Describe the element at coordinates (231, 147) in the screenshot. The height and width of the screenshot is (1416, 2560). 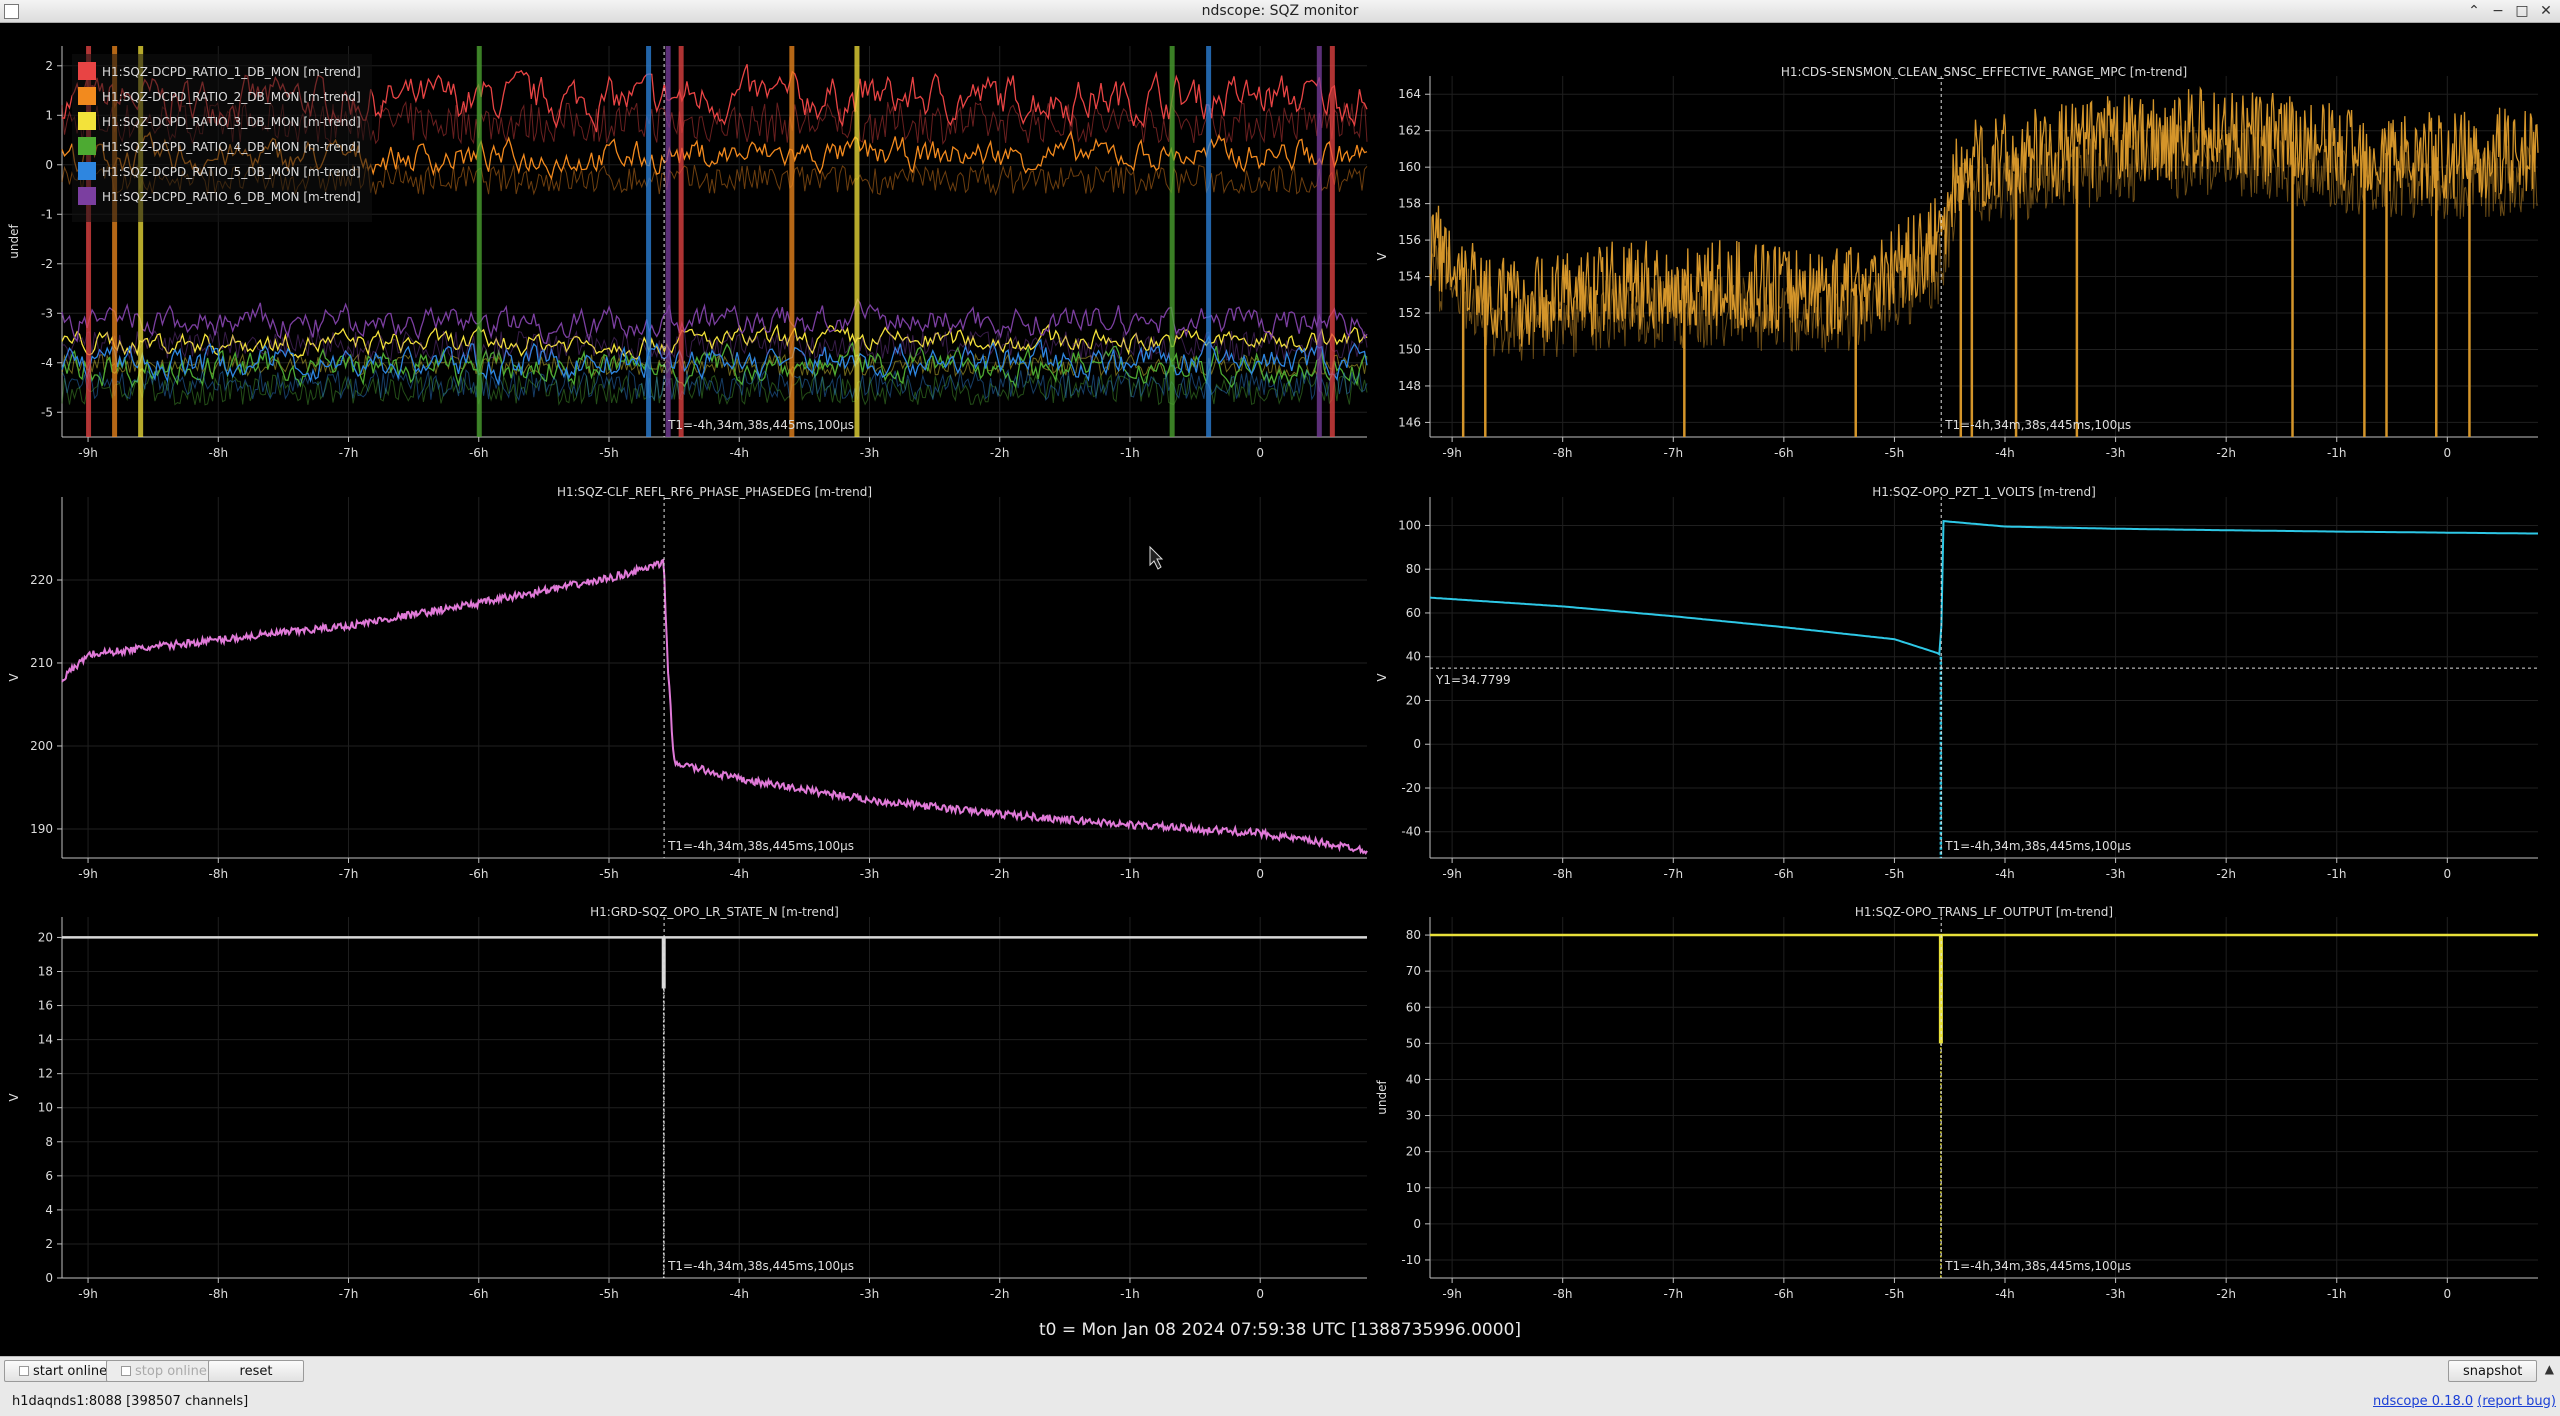
I see `legend-entry: H1:SQZ-DCPD_RATIO_4_DB_MON [m-trend]` at that location.